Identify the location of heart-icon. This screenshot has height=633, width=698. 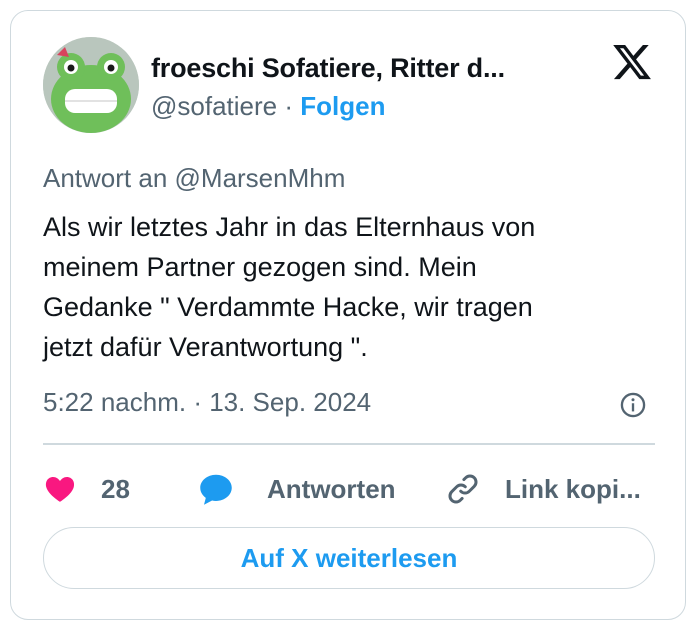
(60, 489).